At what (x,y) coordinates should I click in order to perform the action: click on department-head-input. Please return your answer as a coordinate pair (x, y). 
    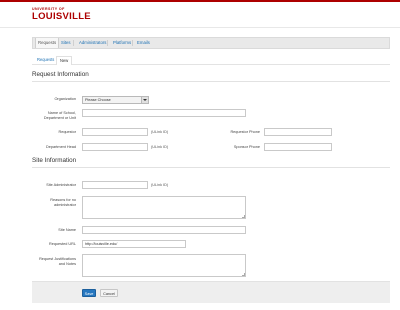
    Looking at the image, I should click on (115, 147).